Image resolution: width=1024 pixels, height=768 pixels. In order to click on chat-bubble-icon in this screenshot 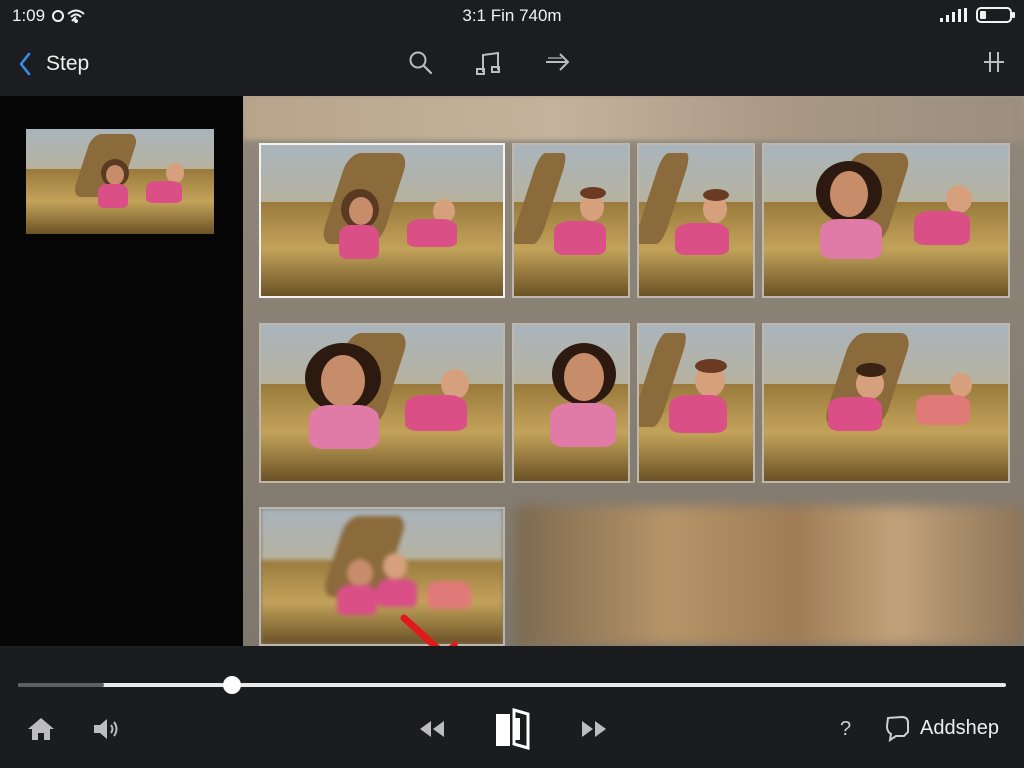, I will do `click(897, 728)`.